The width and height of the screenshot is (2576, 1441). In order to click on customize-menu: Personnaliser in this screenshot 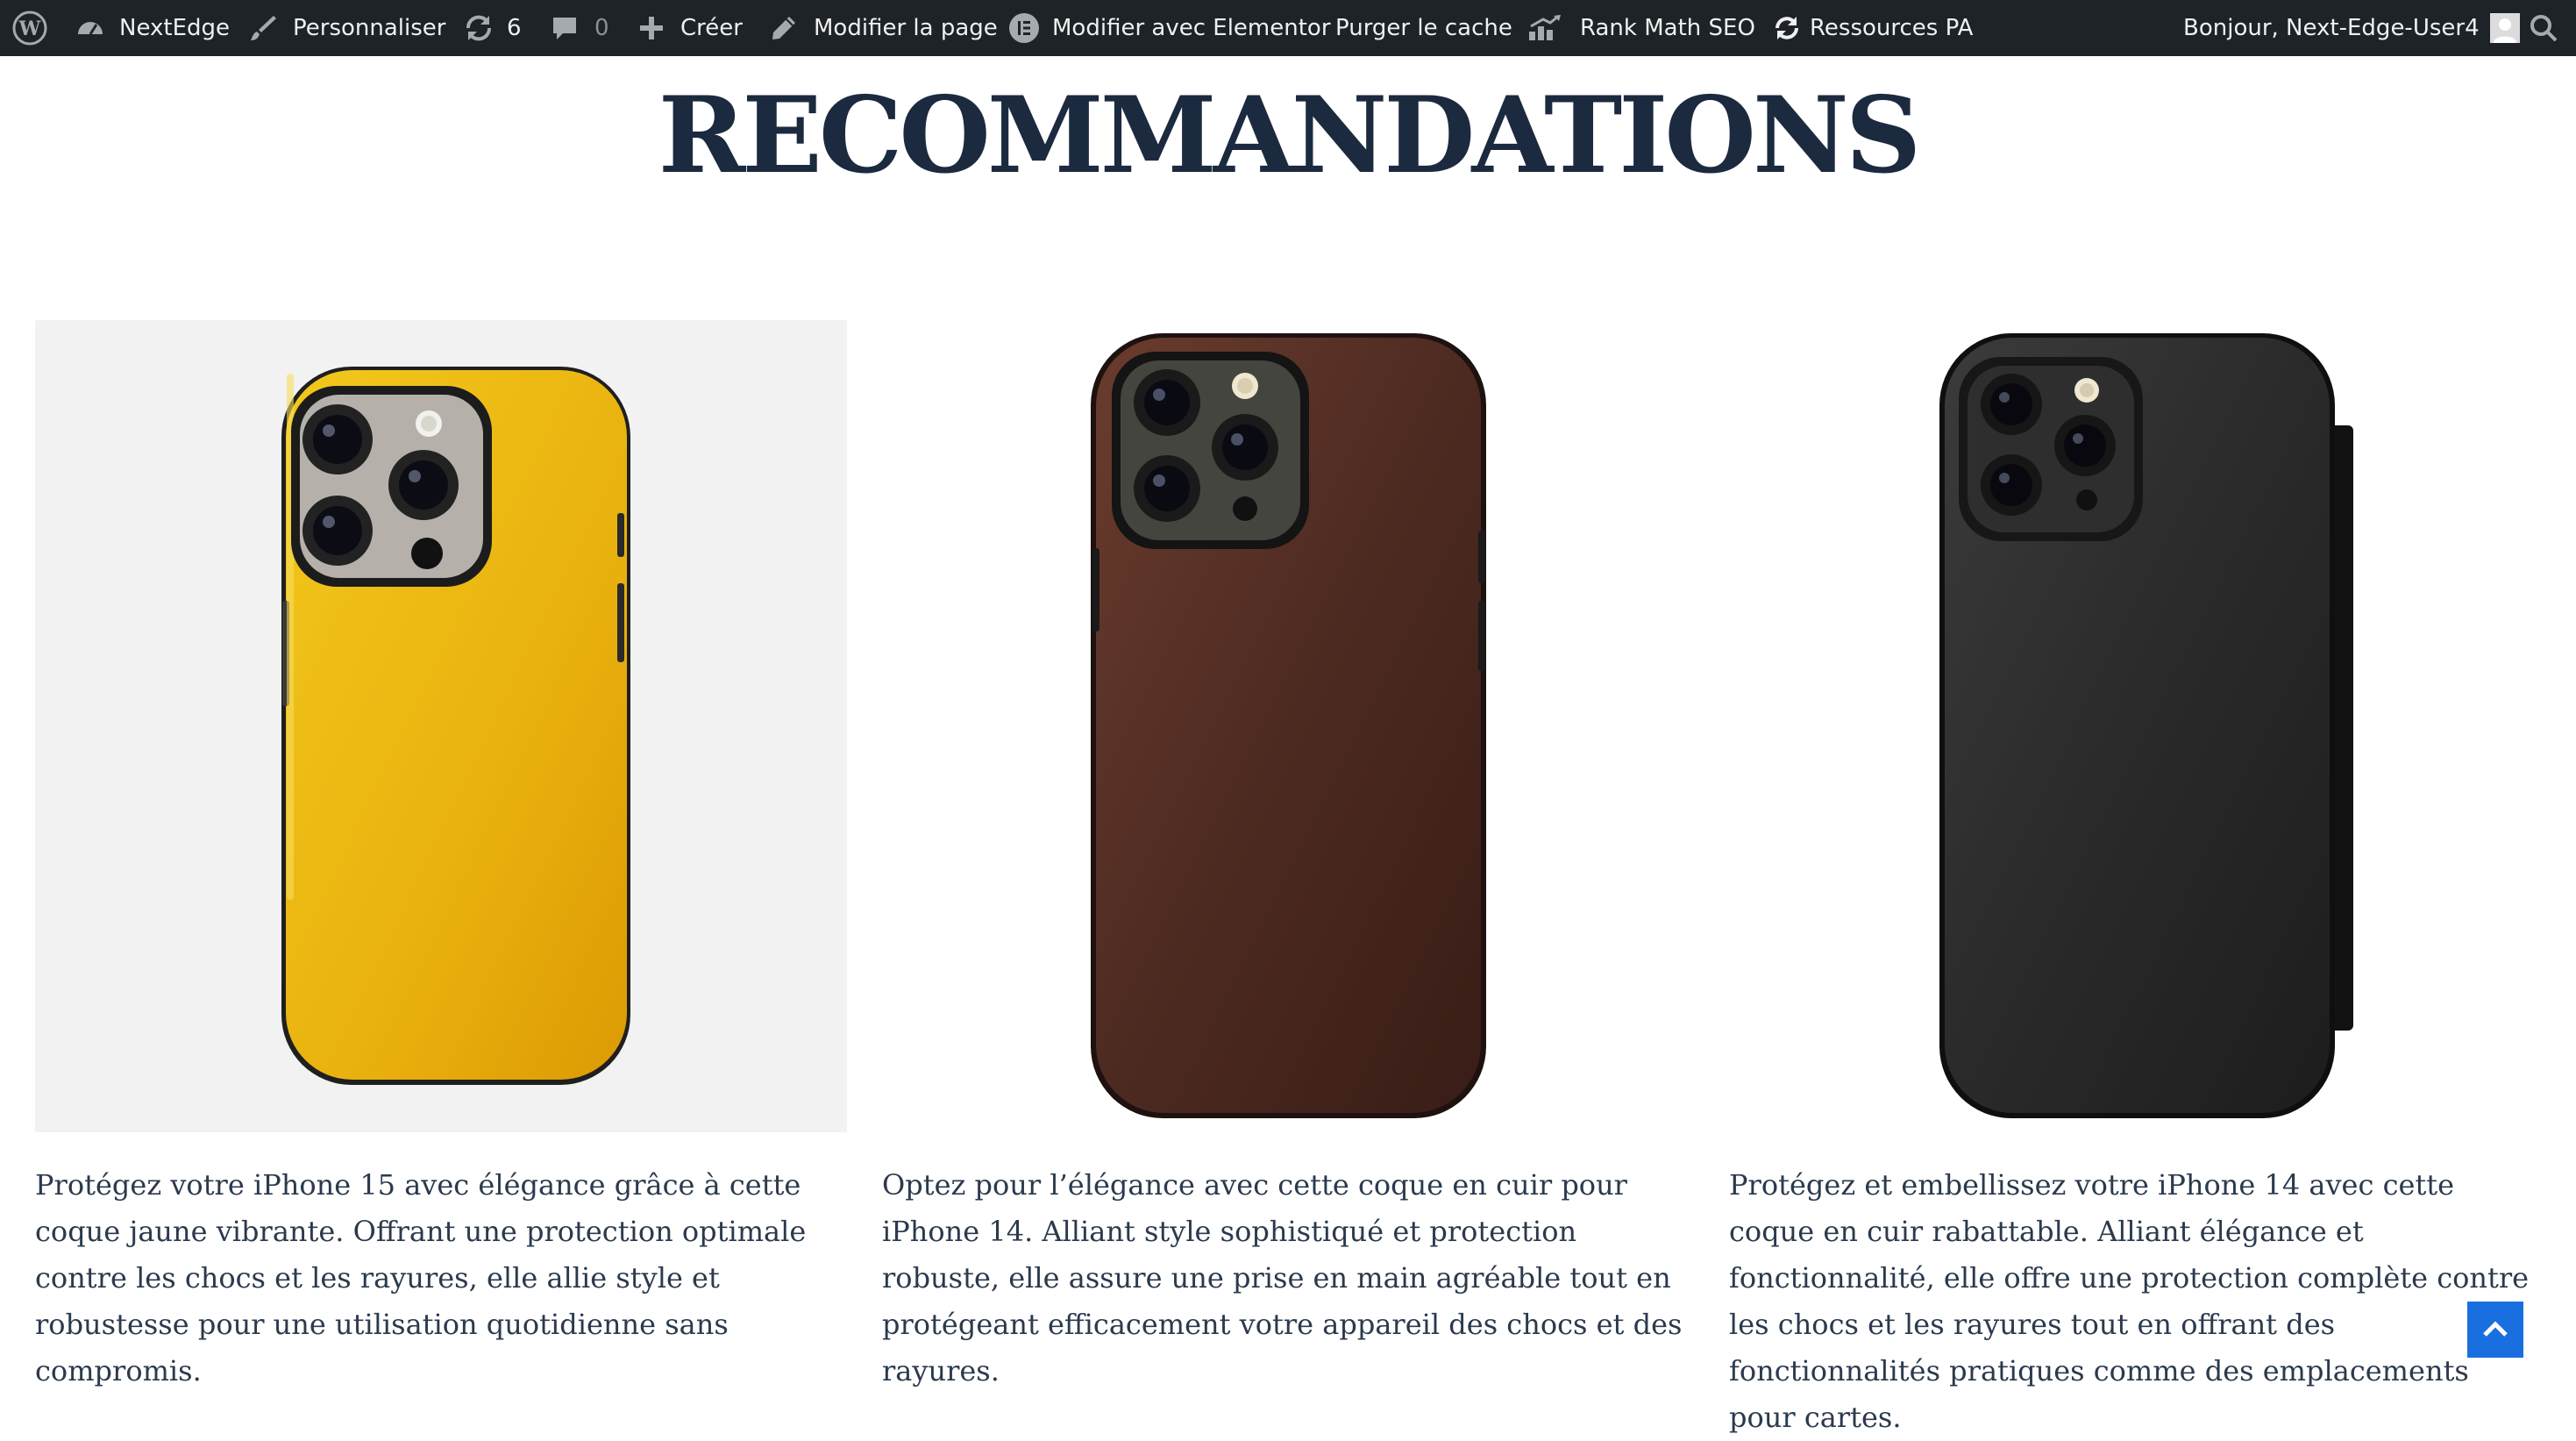, I will do `click(347, 28)`.